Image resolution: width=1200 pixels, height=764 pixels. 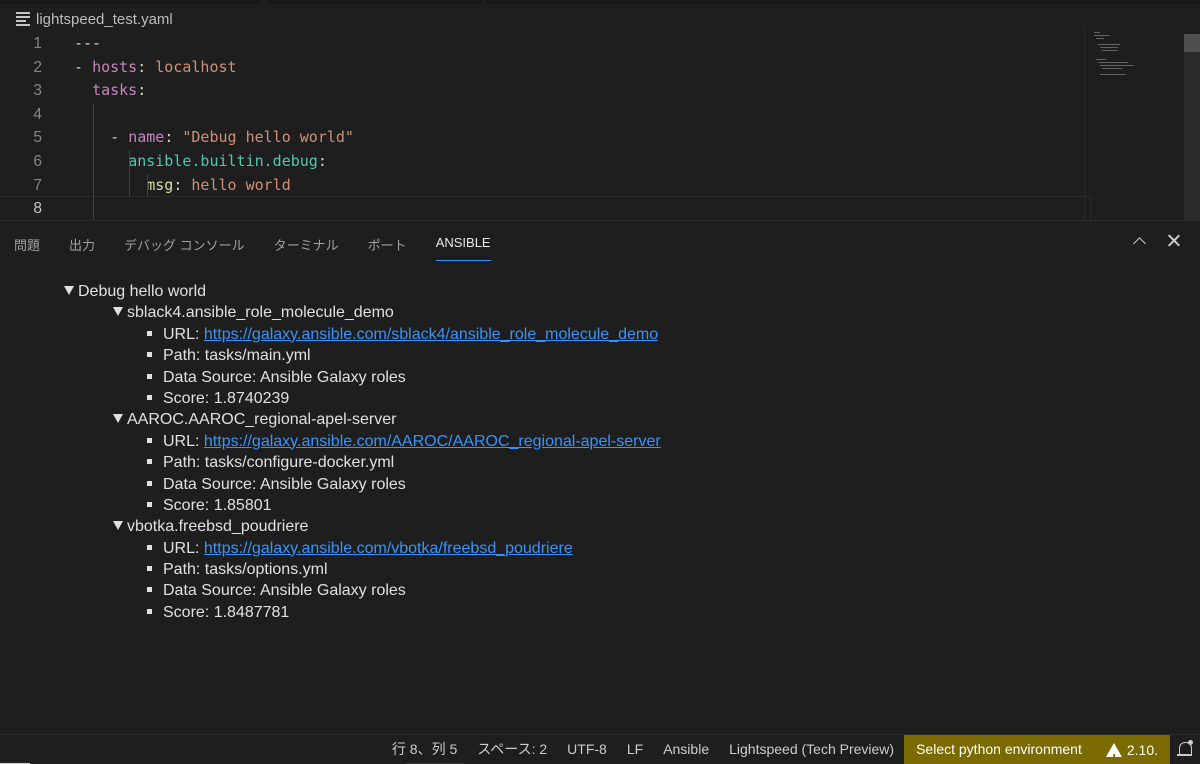 What do you see at coordinates (1084, 123) in the screenshot?
I see `editor-ruler` at bounding box center [1084, 123].